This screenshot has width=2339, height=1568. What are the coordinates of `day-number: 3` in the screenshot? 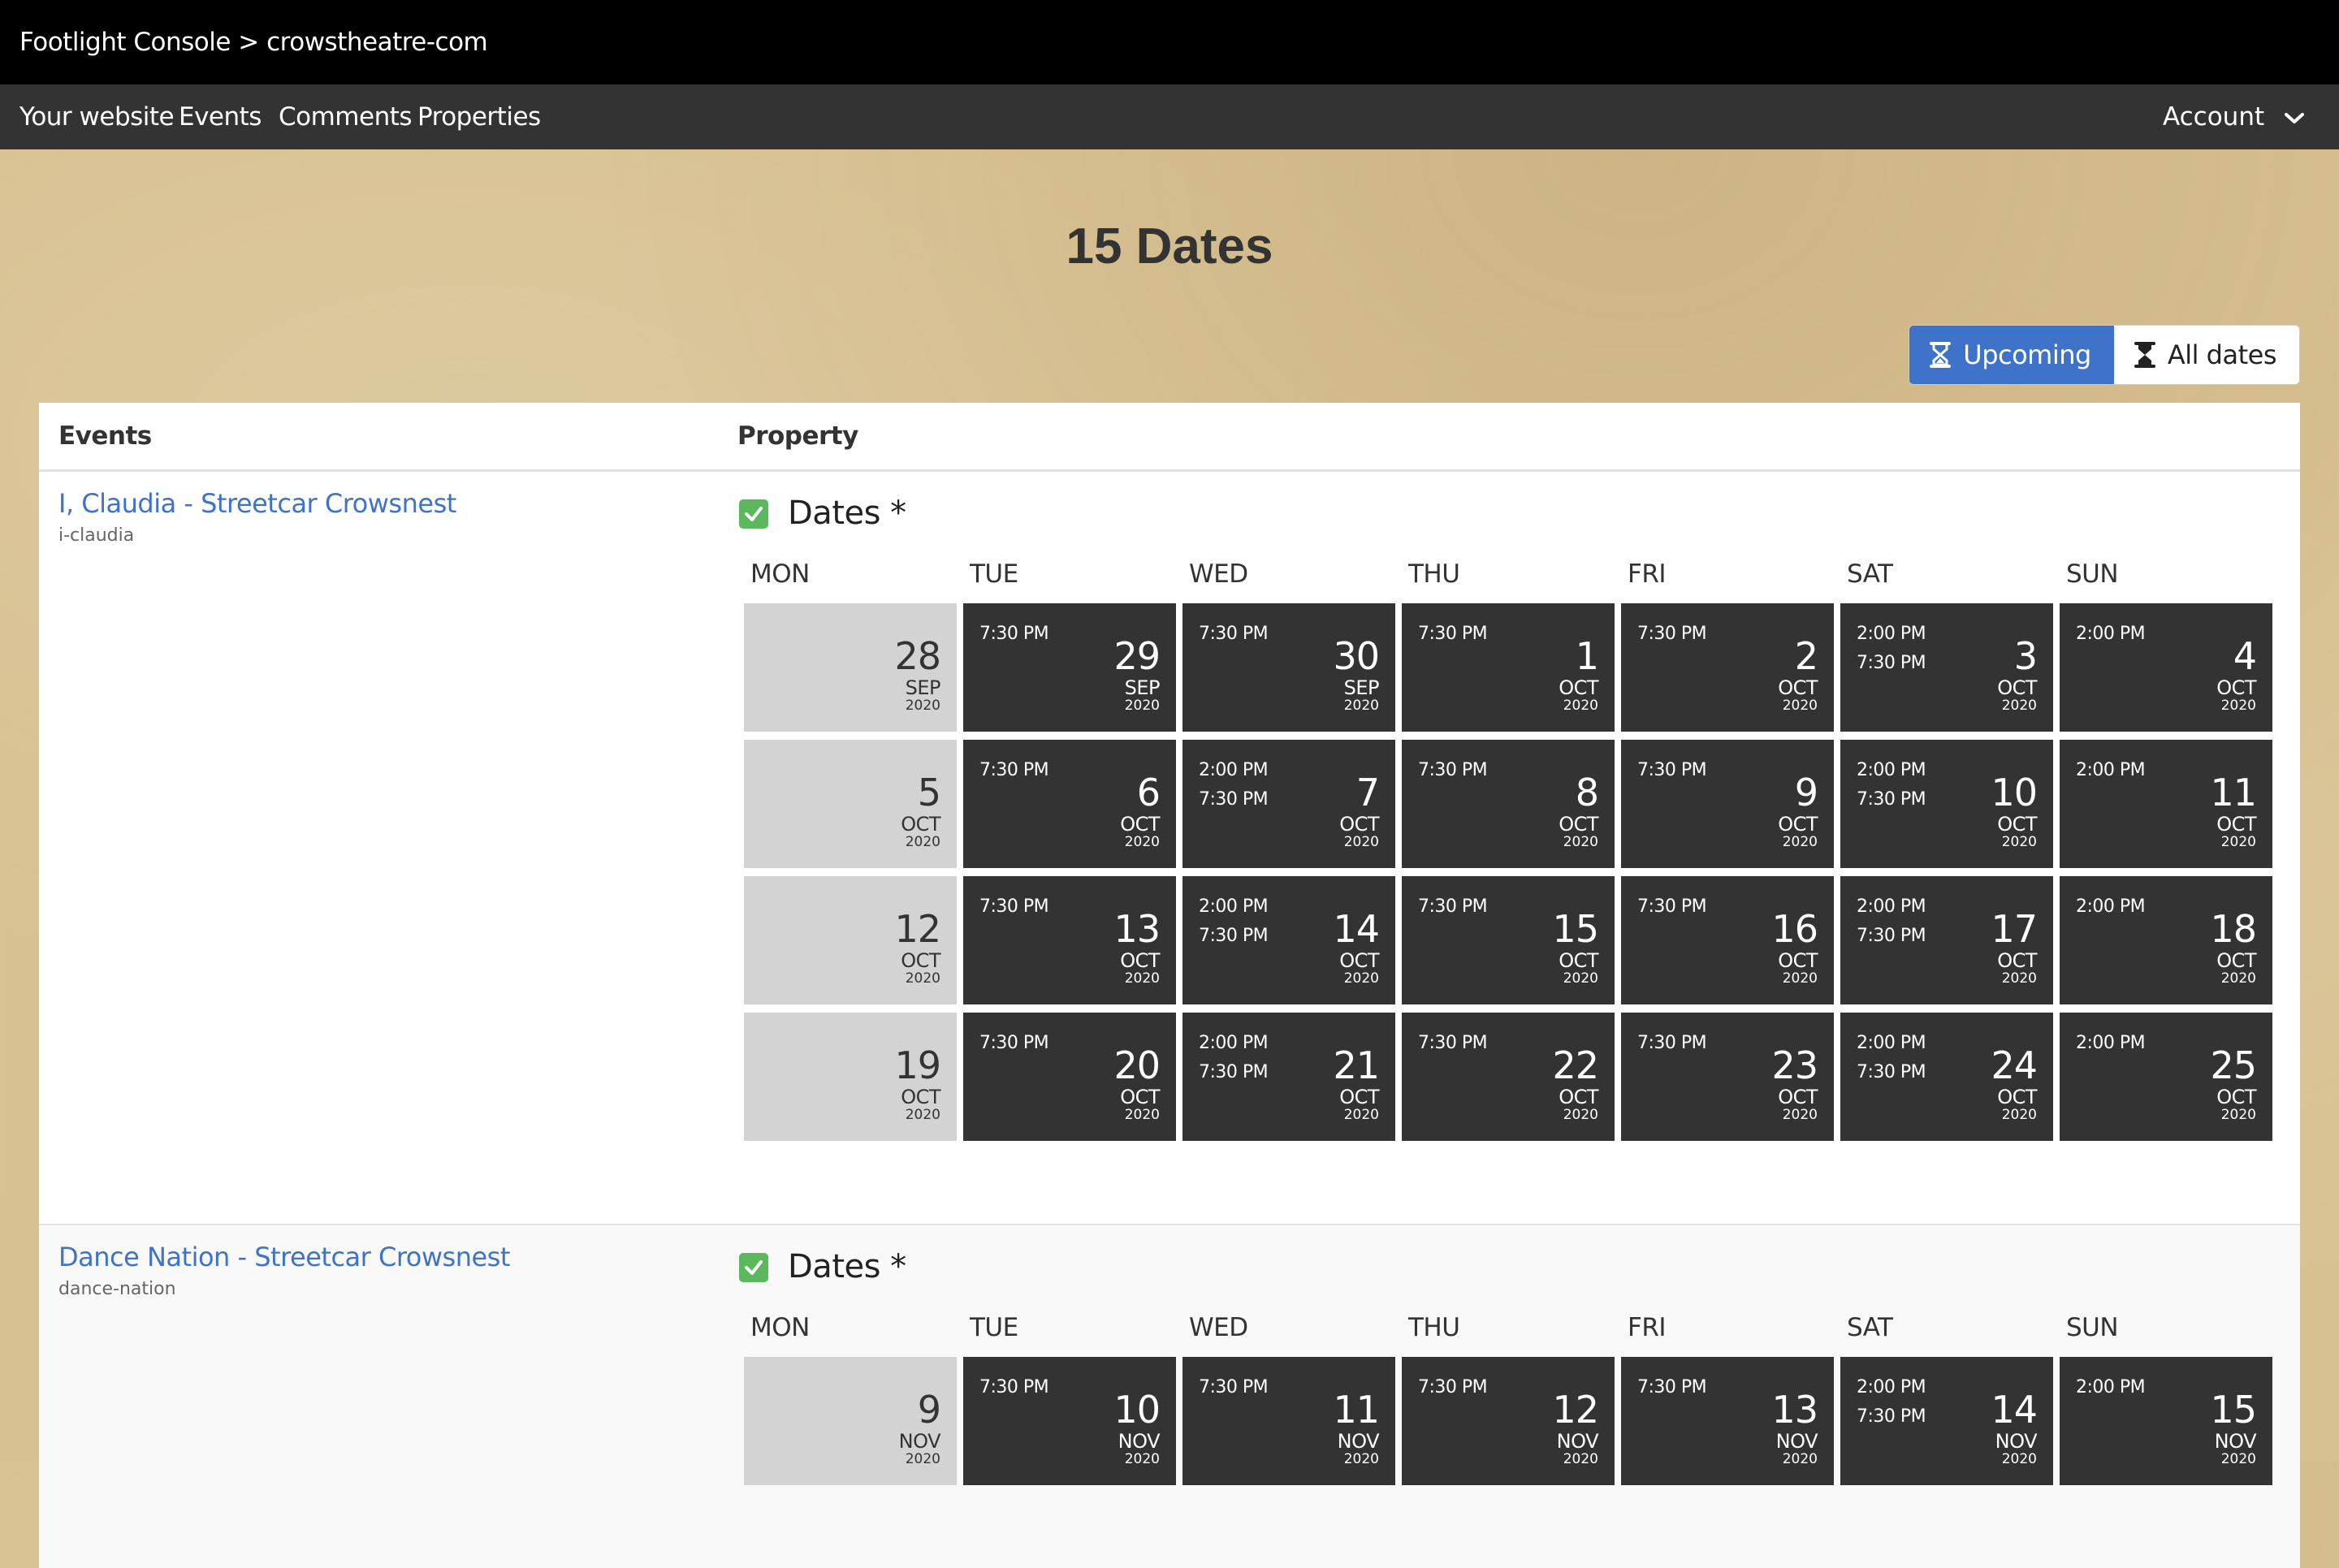 It's located at (2025, 656).